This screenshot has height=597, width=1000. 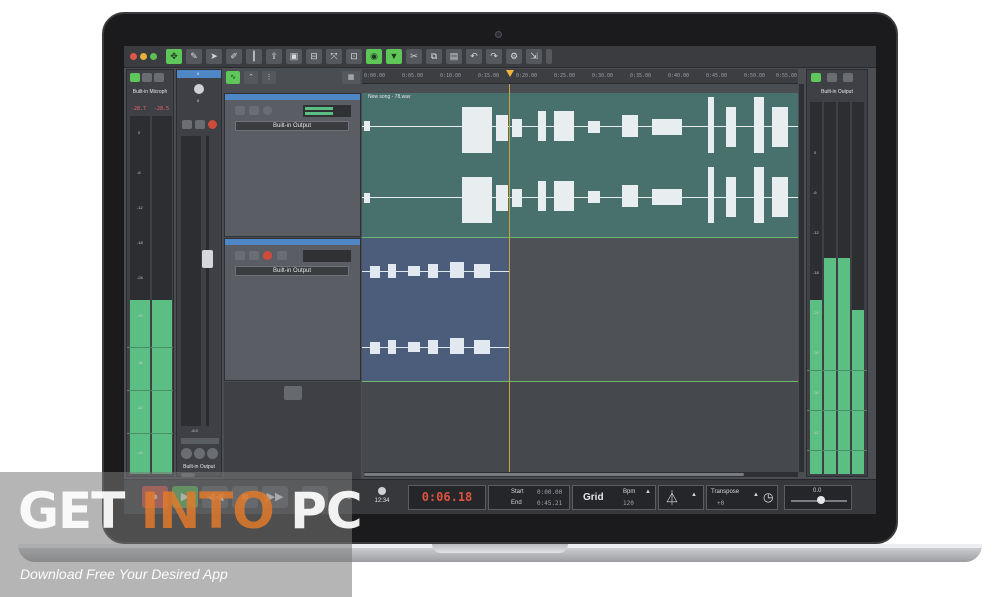 What do you see at coordinates (274, 56) in the screenshot?
I see `import-icon: ⇪` at bounding box center [274, 56].